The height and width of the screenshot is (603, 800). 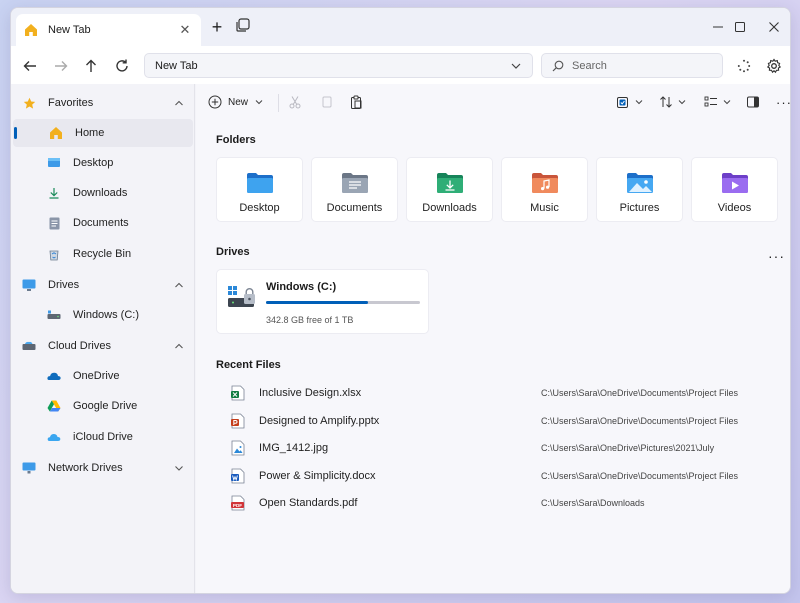 I want to click on videos-folder-icon, so click(x=735, y=183).